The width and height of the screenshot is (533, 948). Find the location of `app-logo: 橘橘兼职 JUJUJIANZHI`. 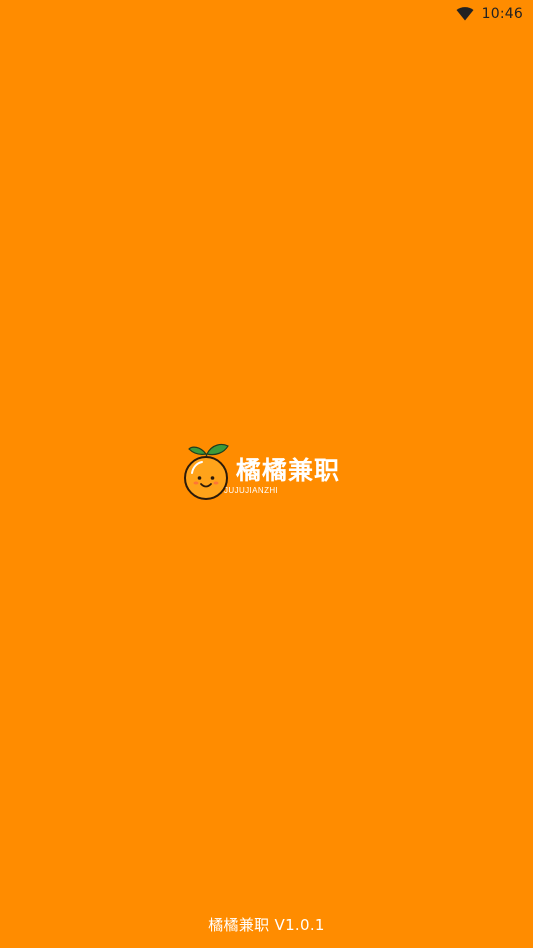

app-logo: 橘橘兼职 JUJUJIANZHI is located at coordinates (269, 472).